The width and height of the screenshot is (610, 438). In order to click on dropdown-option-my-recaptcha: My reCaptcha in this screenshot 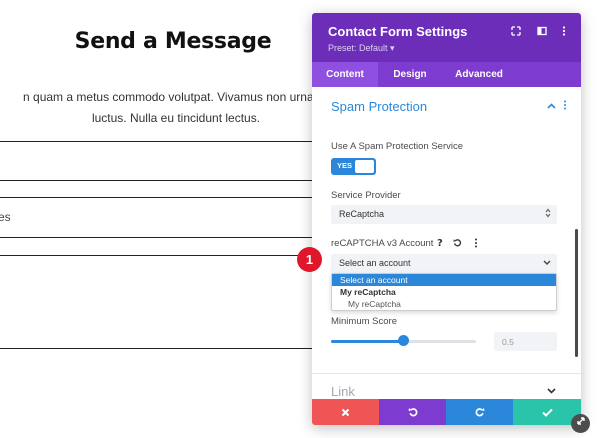, I will do `click(444, 304)`.